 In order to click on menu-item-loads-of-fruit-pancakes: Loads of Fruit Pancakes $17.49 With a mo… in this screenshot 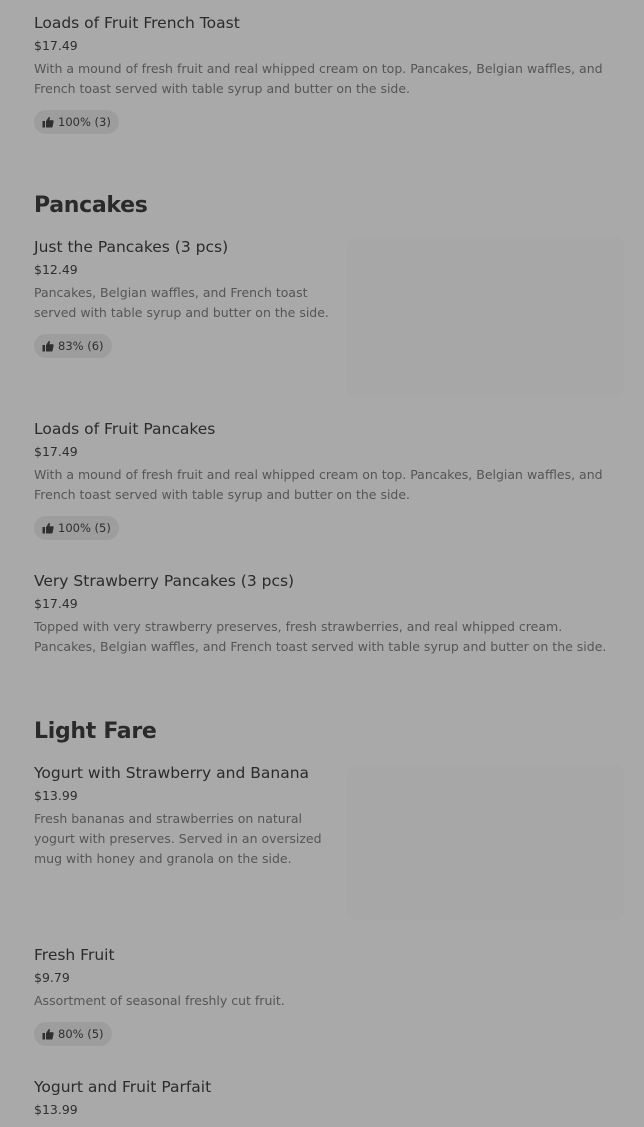, I will do `click(329, 481)`.